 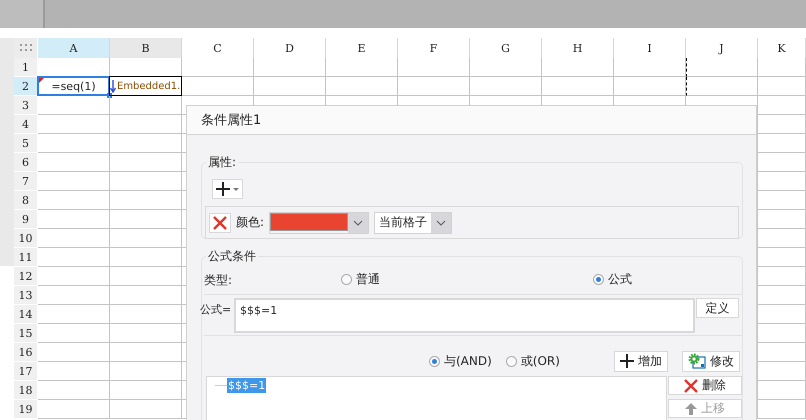 I want to click on row-header: 10, so click(x=26, y=238).